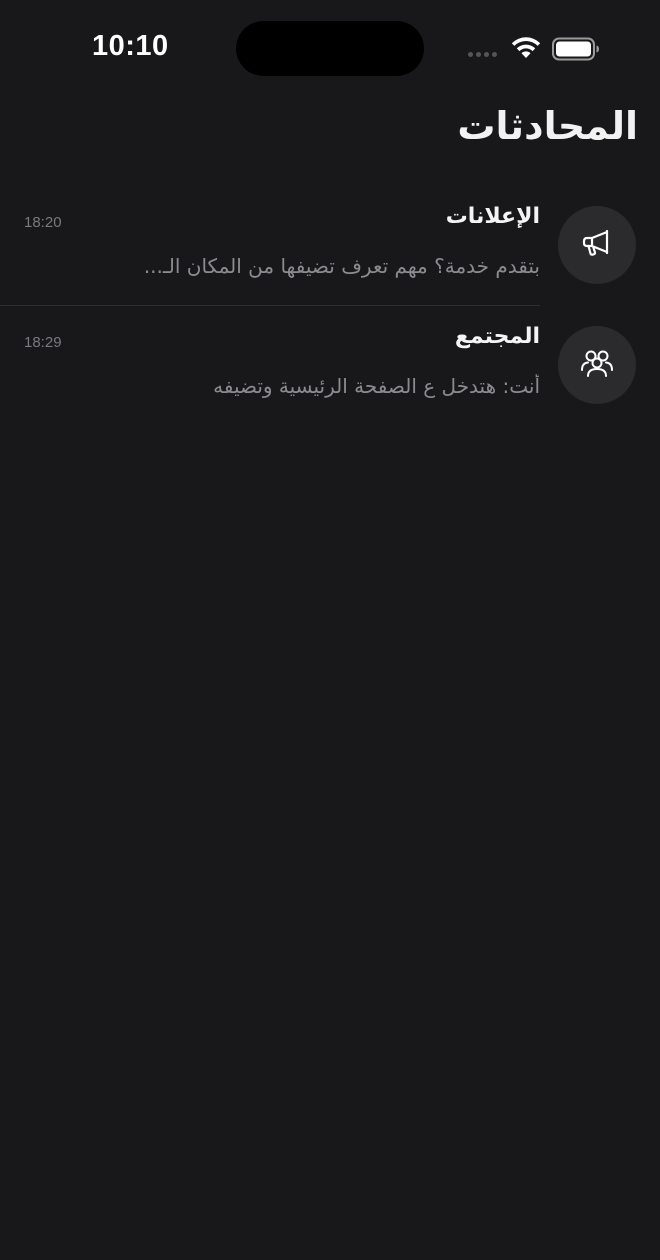  I want to click on conversation-preview: أنت: هتدخل ع الصفحة الرئيسية وتضيفه, so click(376, 386).